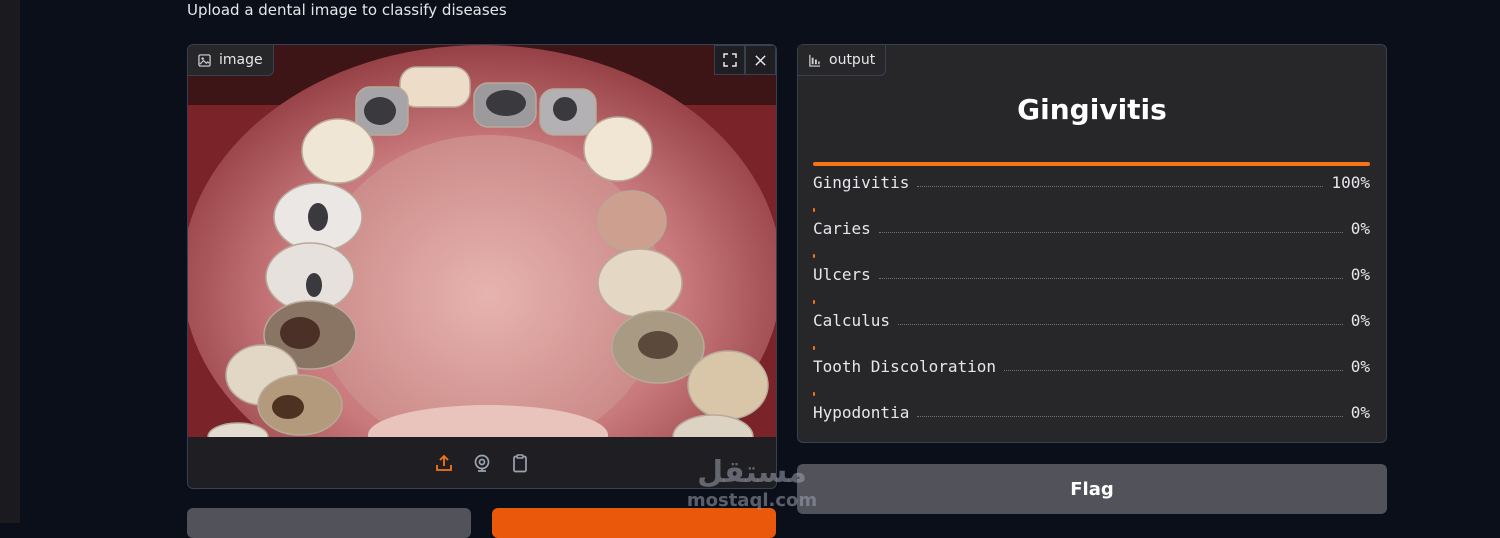 The width and height of the screenshot is (1500, 538). I want to click on image-corner-controls, so click(745, 60).